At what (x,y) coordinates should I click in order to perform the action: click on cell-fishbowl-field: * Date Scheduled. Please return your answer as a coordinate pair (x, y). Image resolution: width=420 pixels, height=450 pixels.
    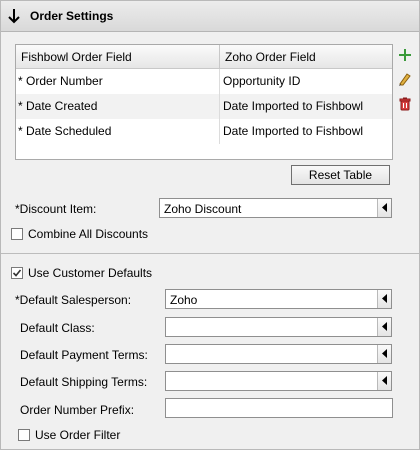
    Looking at the image, I should click on (118, 131).